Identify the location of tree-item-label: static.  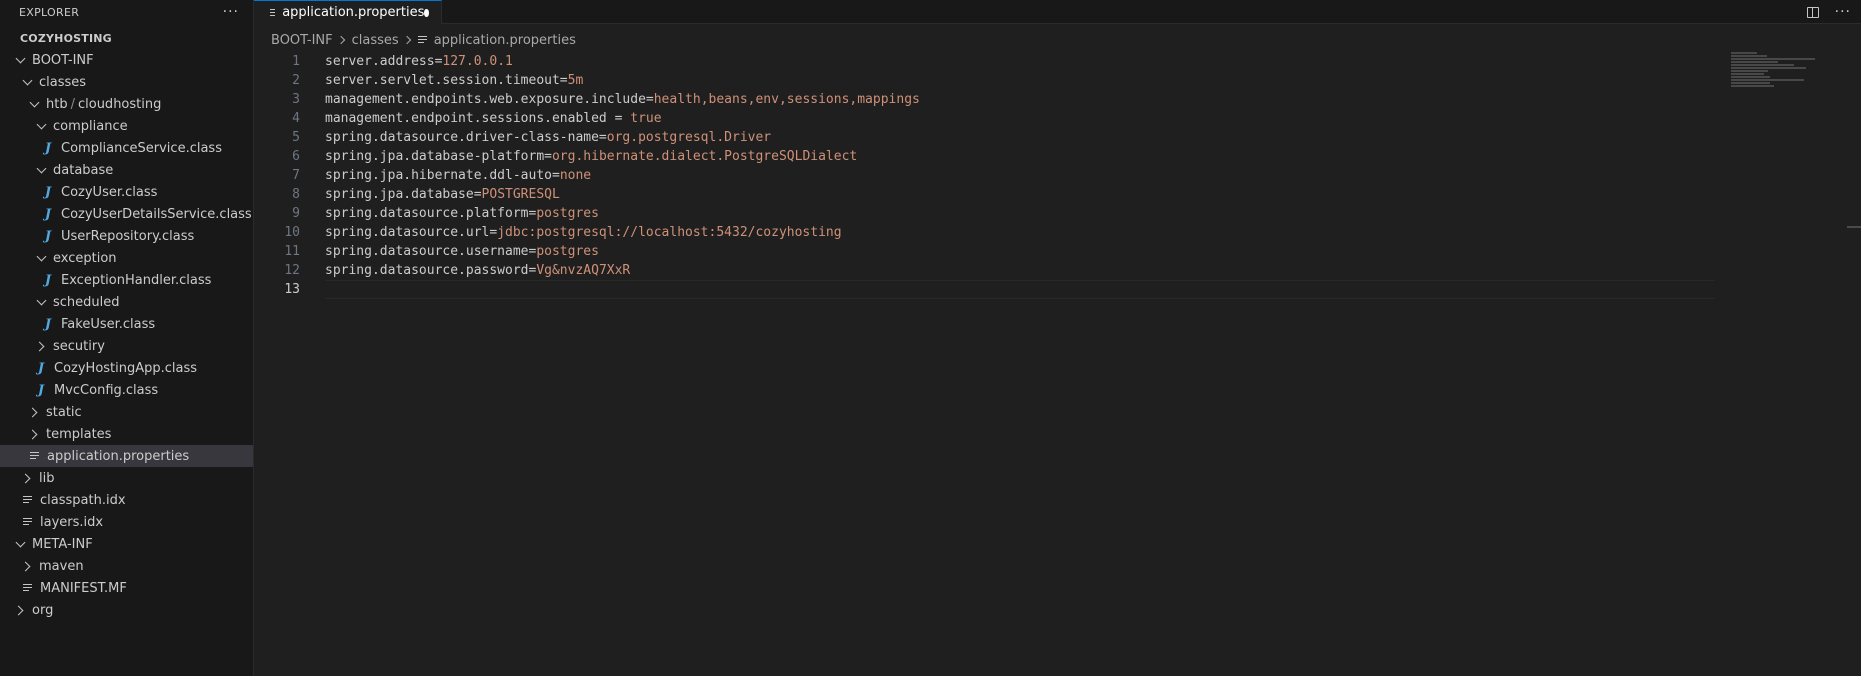
(64, 412).